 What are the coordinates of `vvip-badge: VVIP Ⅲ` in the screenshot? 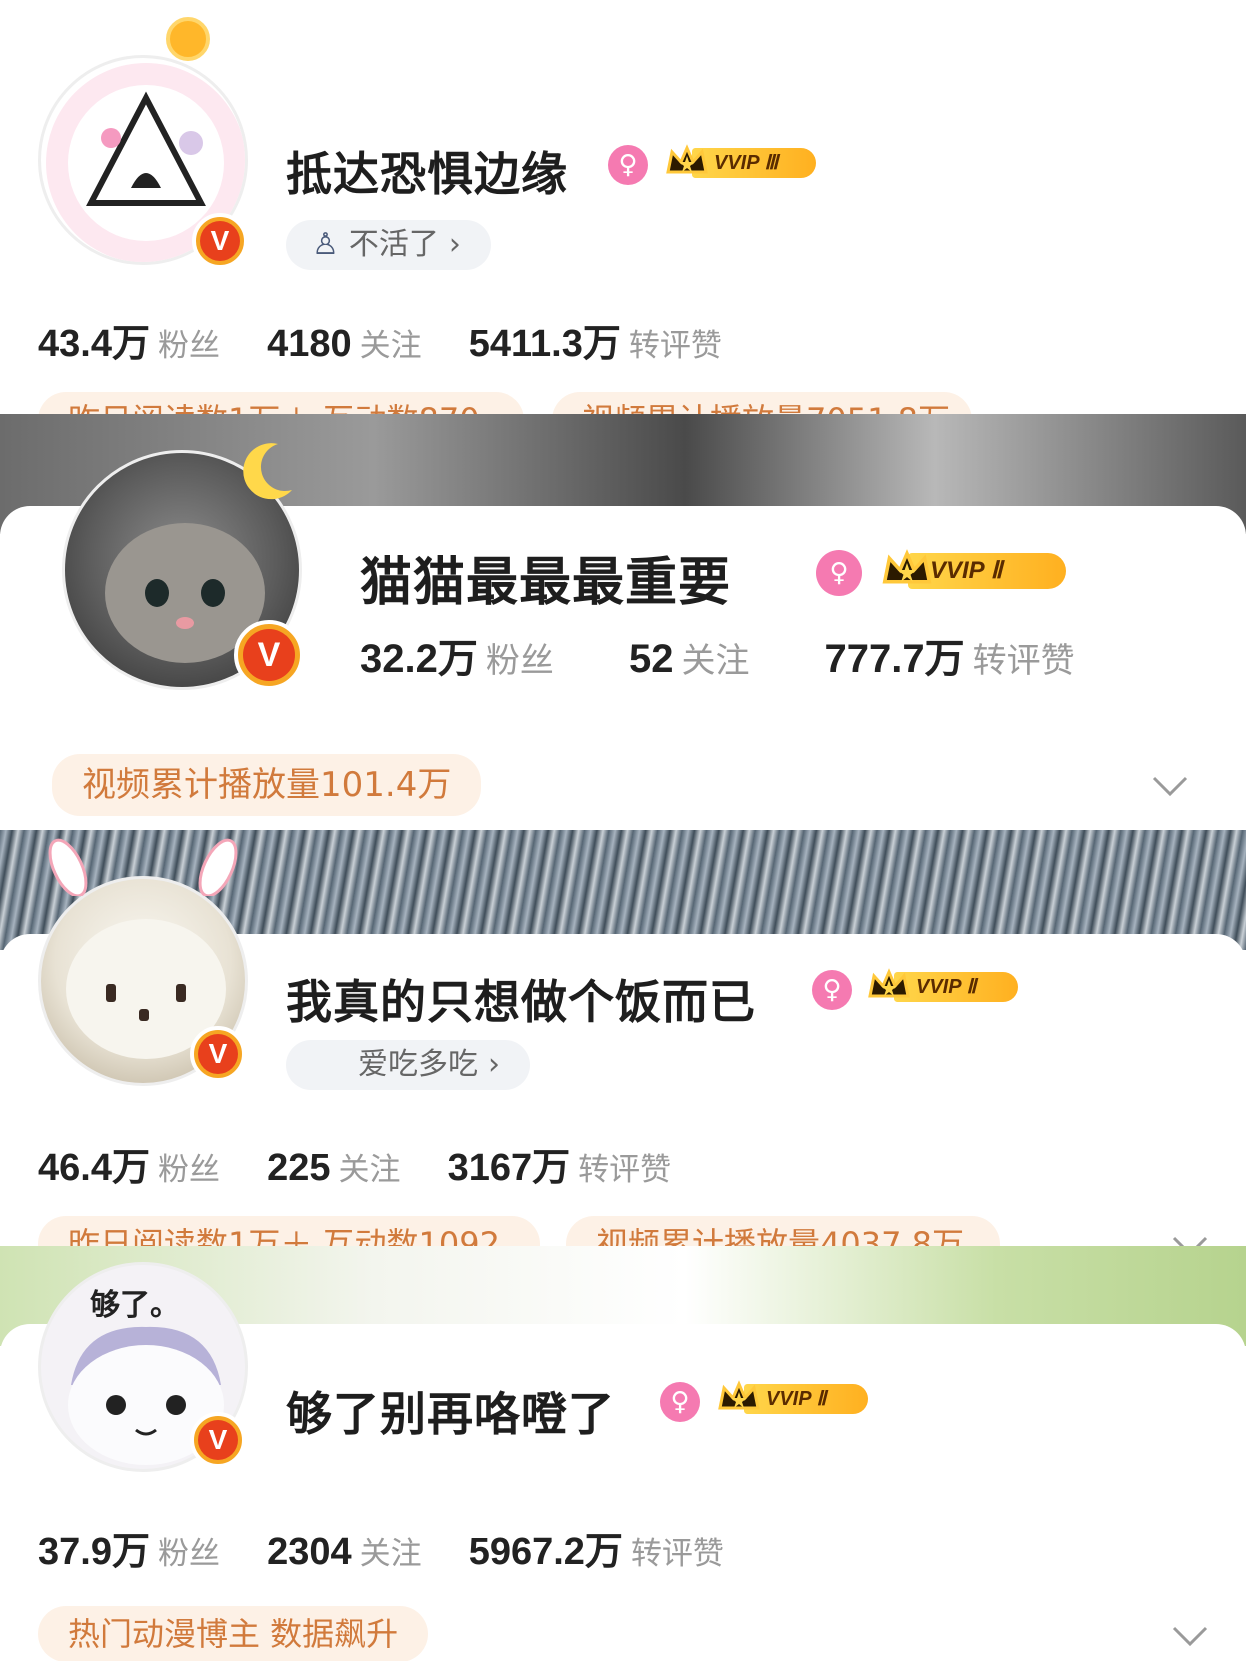 It's located at (740, 162).